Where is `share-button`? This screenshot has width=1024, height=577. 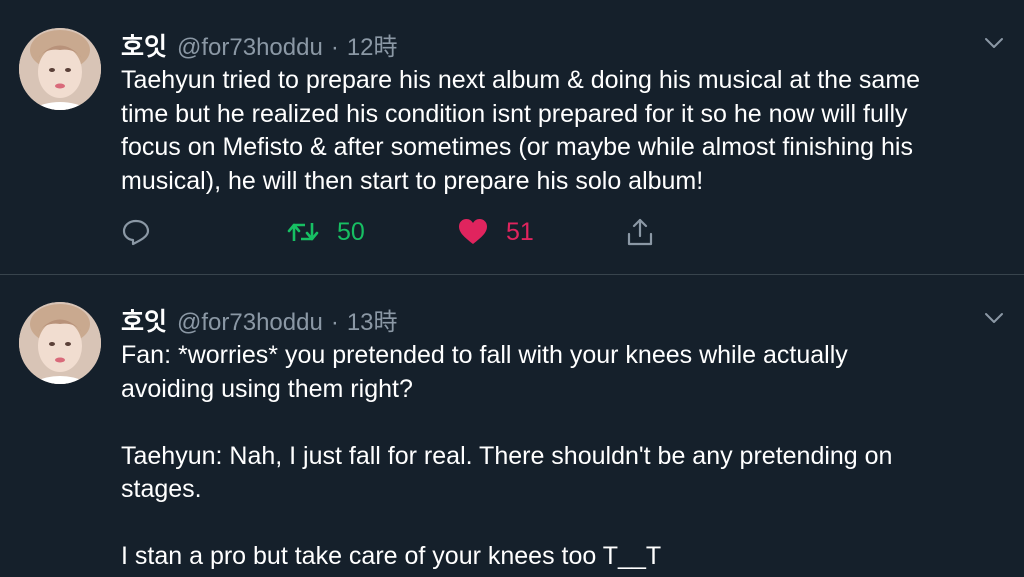 share-button is located at coordinates (640, 232).